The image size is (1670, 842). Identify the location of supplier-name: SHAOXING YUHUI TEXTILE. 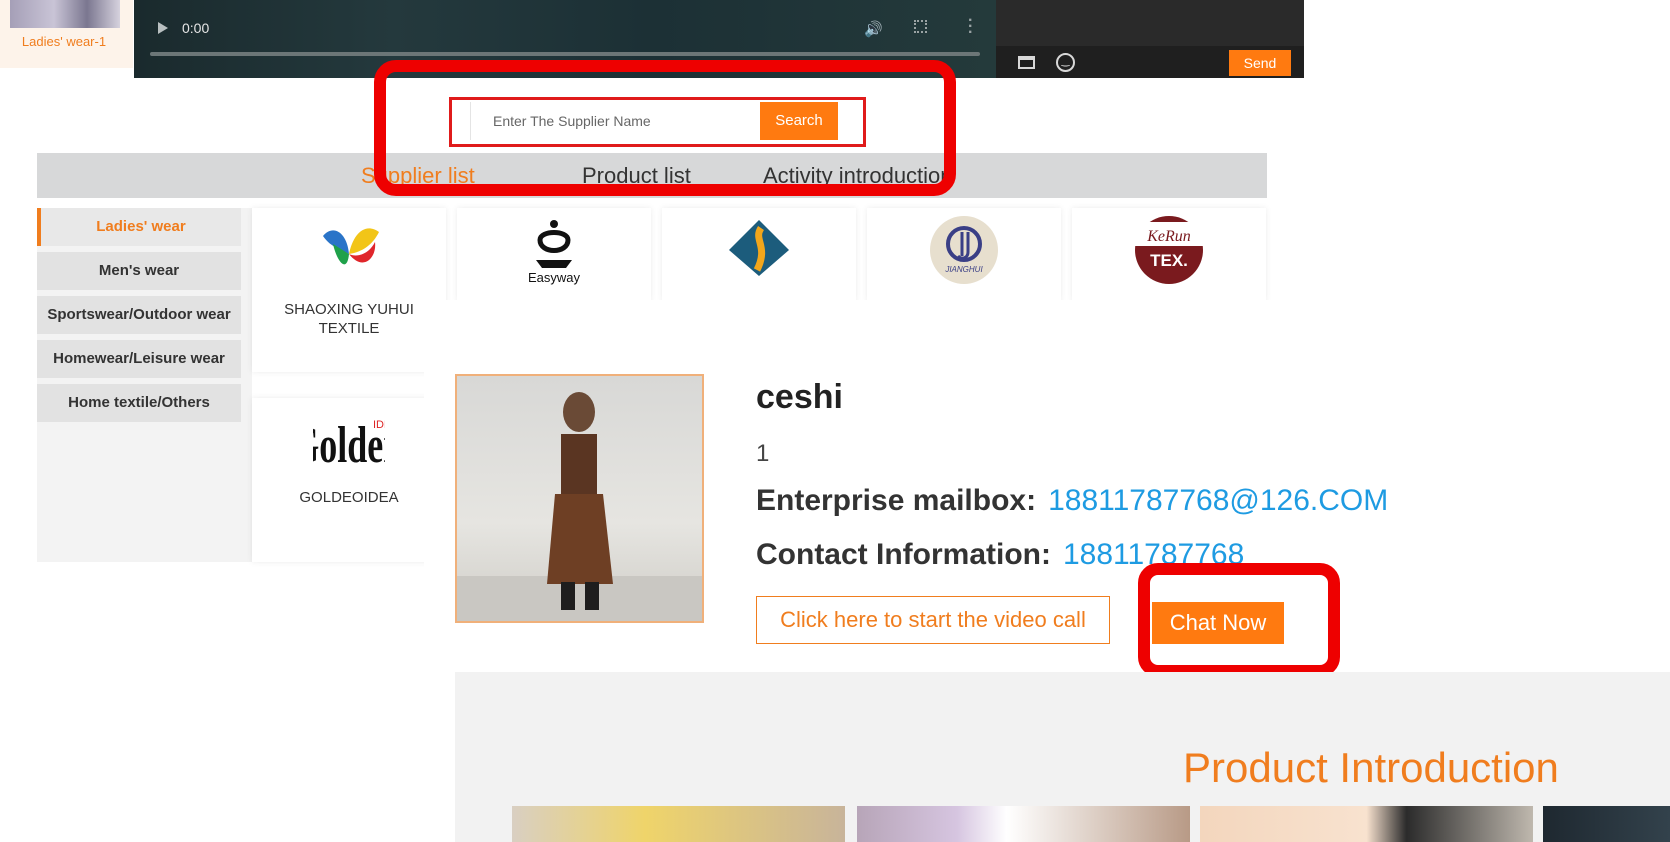
(349, 319).